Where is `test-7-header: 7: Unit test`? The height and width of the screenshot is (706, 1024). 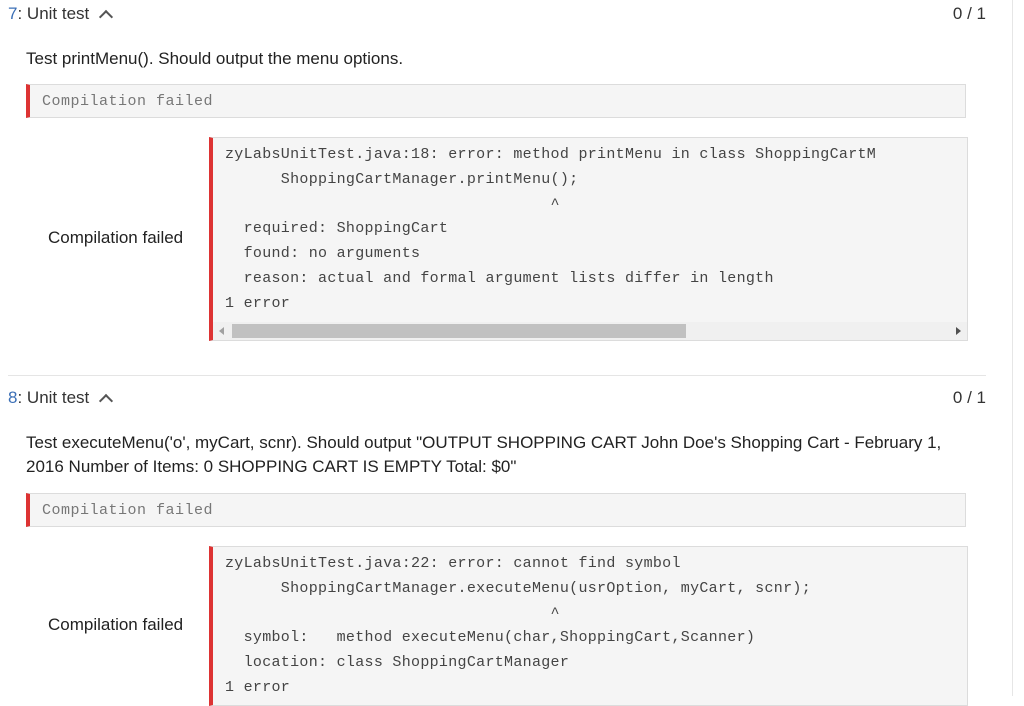 test-7-header: 7: Unit test is located at coordinates (61, 14).